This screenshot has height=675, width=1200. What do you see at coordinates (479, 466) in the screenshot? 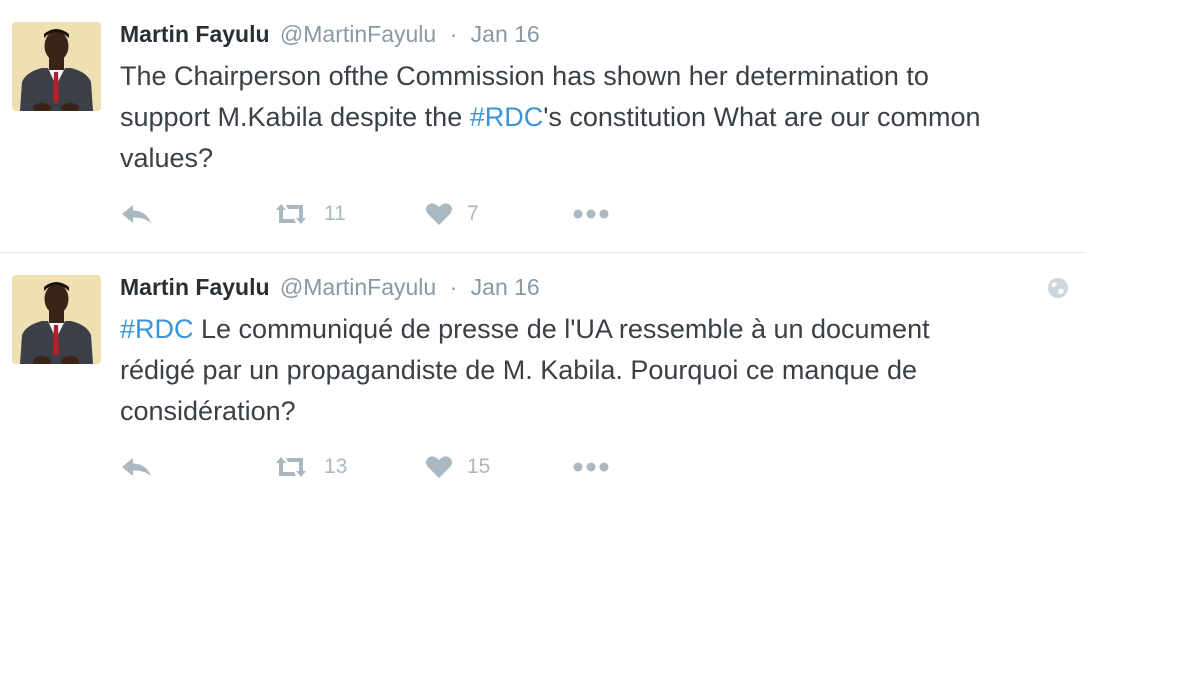
I see `like-count: 15` at bounding box center [479, 466].